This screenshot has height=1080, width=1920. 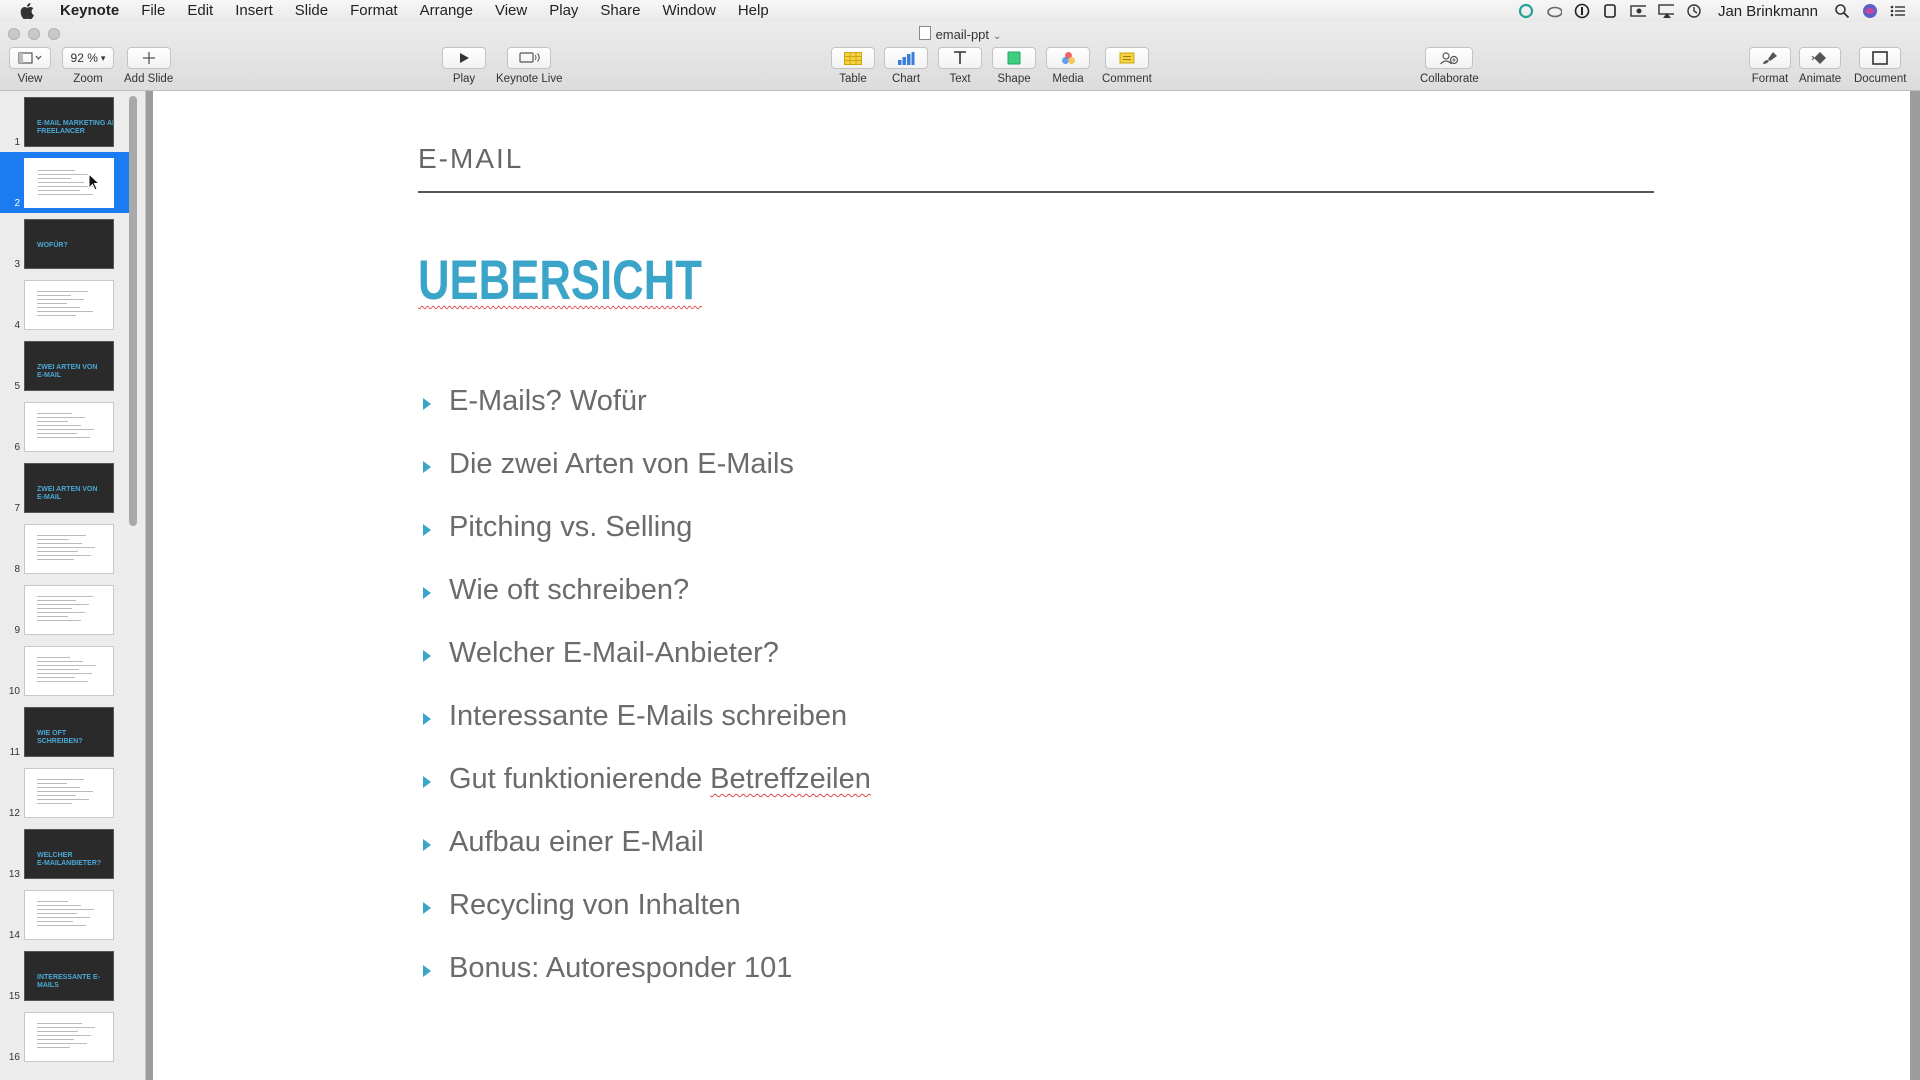 I want to click on document-icon, so click(x=924, y=33).